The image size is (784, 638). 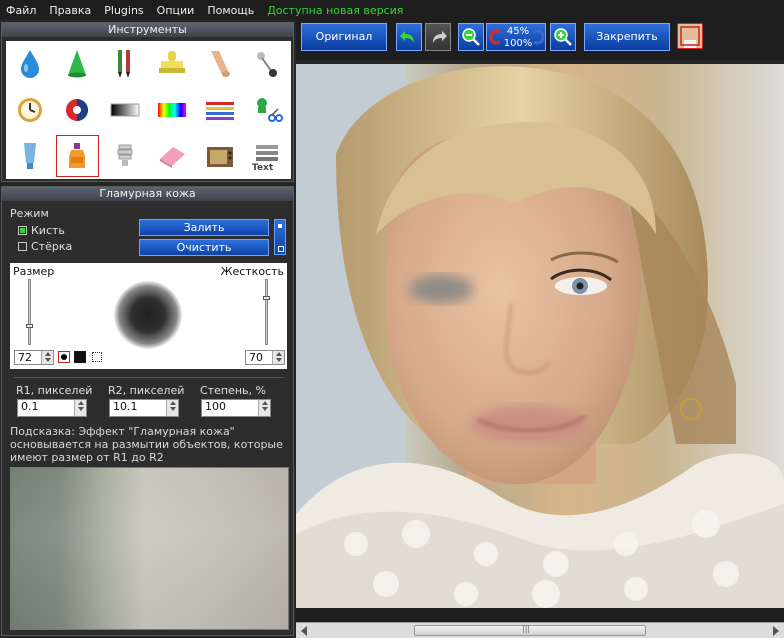 What do you see at coordinates (173, 64) in the screenshot?
I see `tool-stamp` at bounding box center [173, 64].